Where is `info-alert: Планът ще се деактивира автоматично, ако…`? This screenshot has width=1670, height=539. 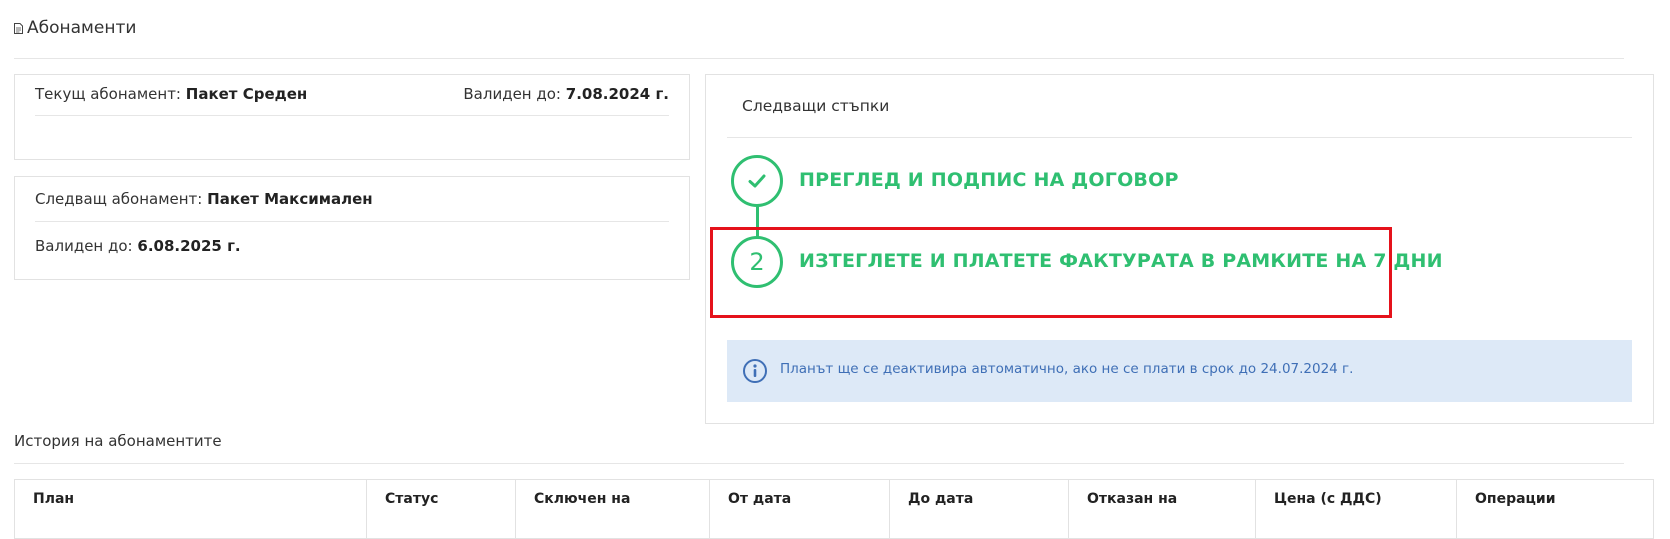
info-alert: Планът ще се деактивира автоматично, ако… is located at coordinates (1179, 371).